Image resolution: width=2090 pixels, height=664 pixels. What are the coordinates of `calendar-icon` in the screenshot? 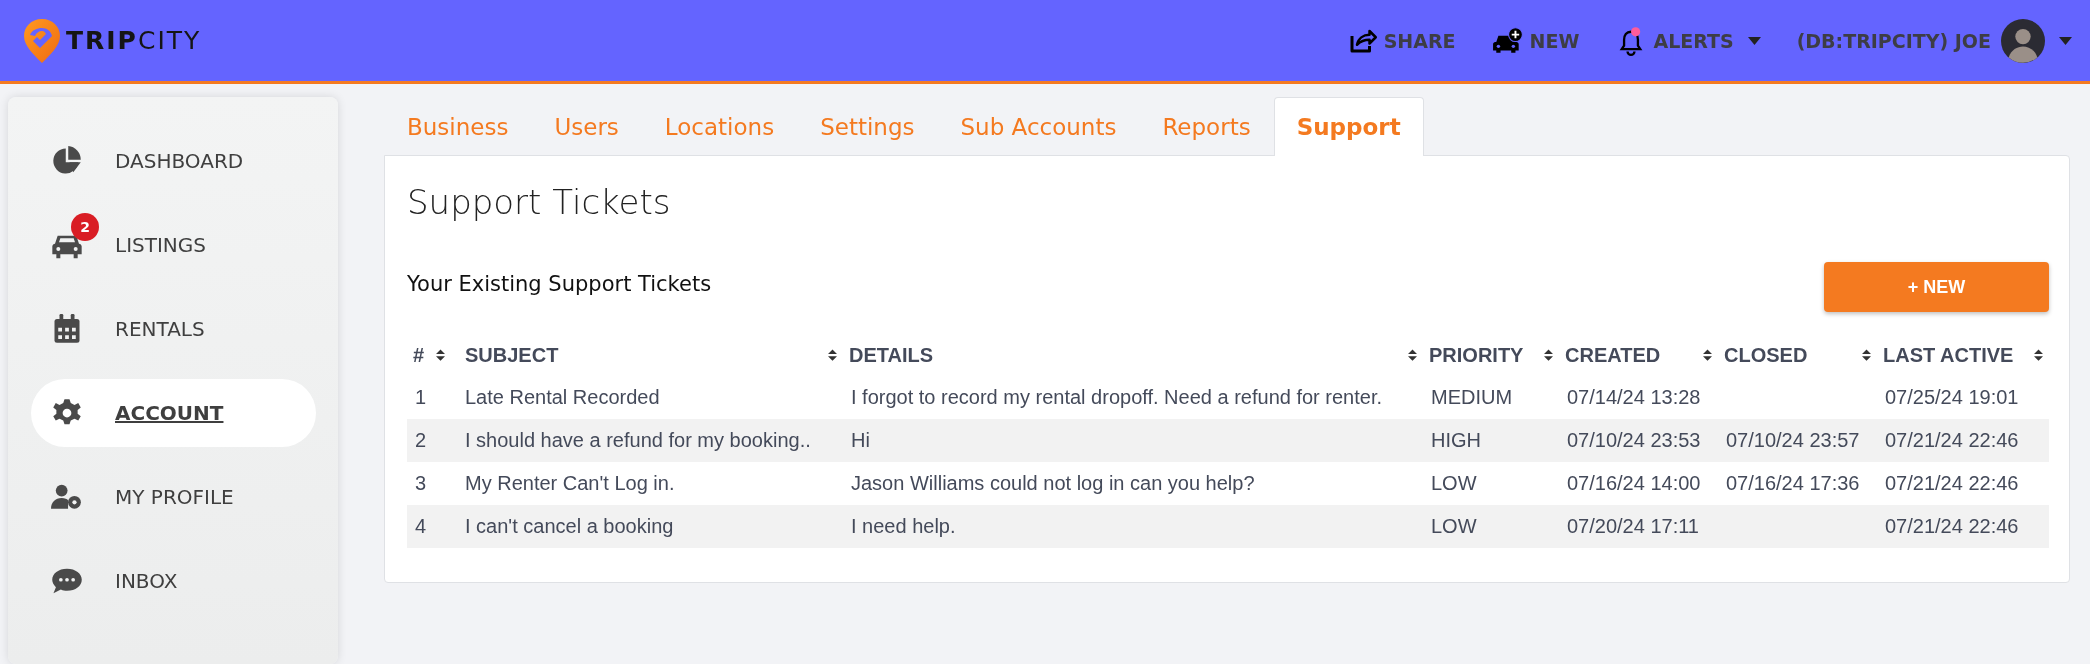 It's located at (67, 329).